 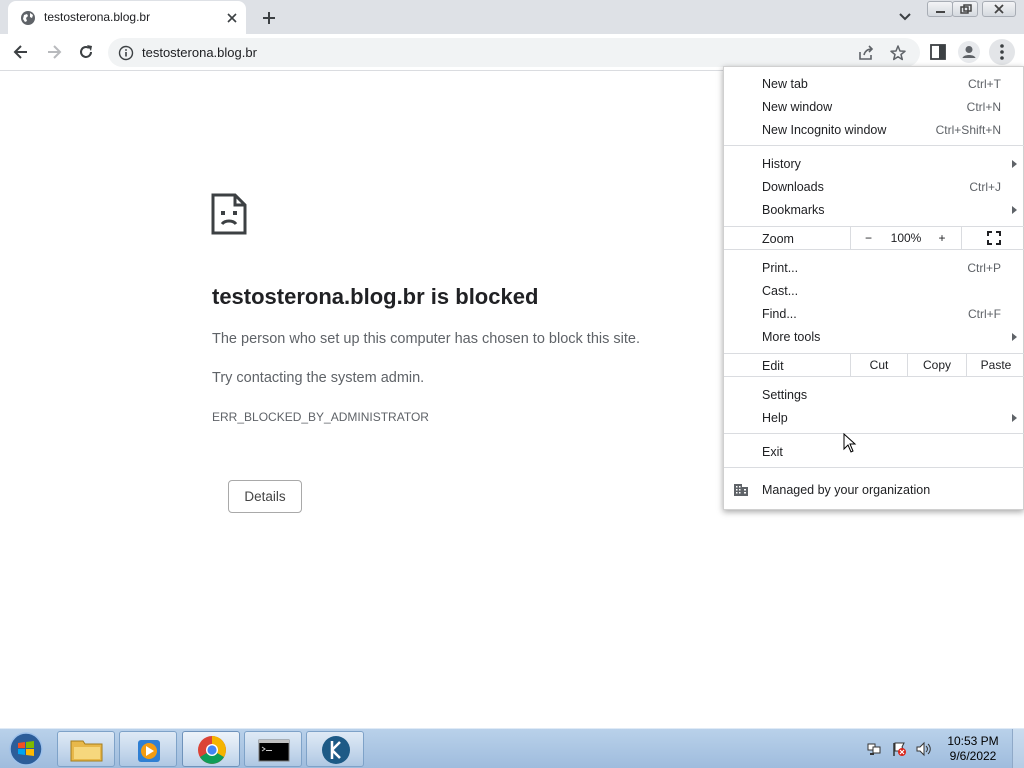 I want to click on profile-avatar, so click(x=969, y=52).